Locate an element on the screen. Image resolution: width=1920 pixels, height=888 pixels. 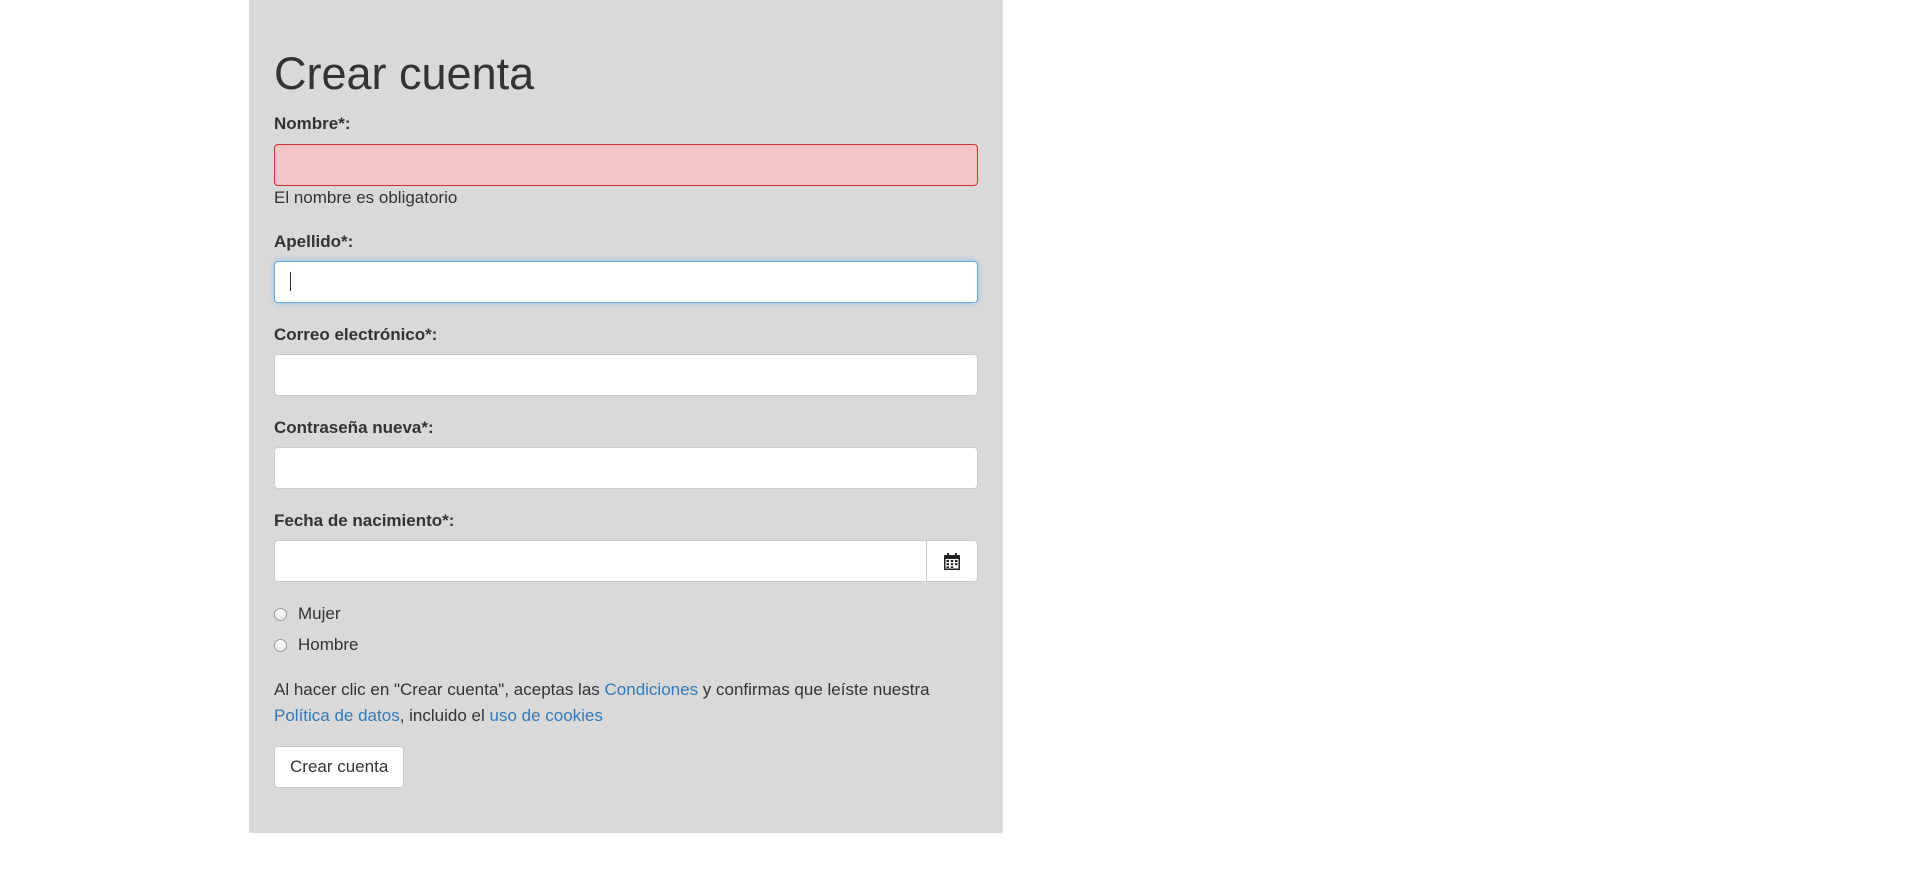
create-account-button: Crear cuenta is located at coordinates (339, 767).